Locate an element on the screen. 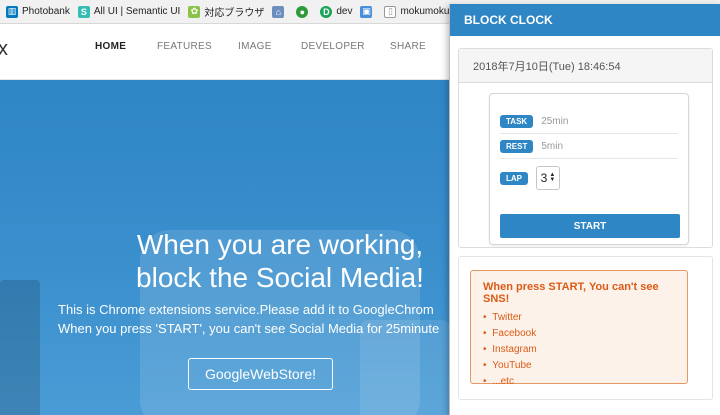  home-icon: ⌂ is located at coordinates (278, 11).